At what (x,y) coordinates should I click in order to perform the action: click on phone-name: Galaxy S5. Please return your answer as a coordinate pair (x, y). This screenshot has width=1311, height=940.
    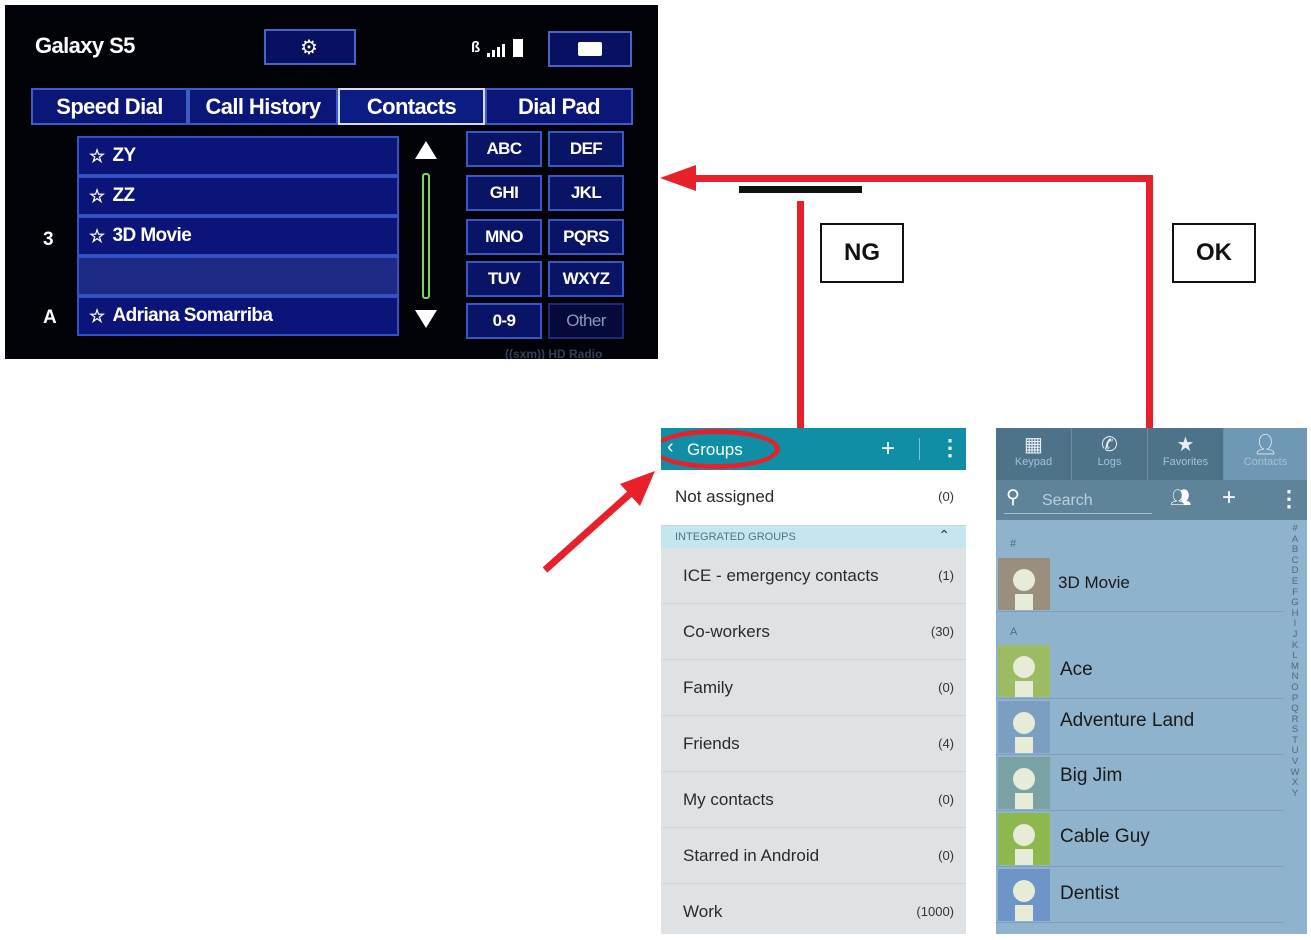
    Looking at the image, I should click on (85, 45).